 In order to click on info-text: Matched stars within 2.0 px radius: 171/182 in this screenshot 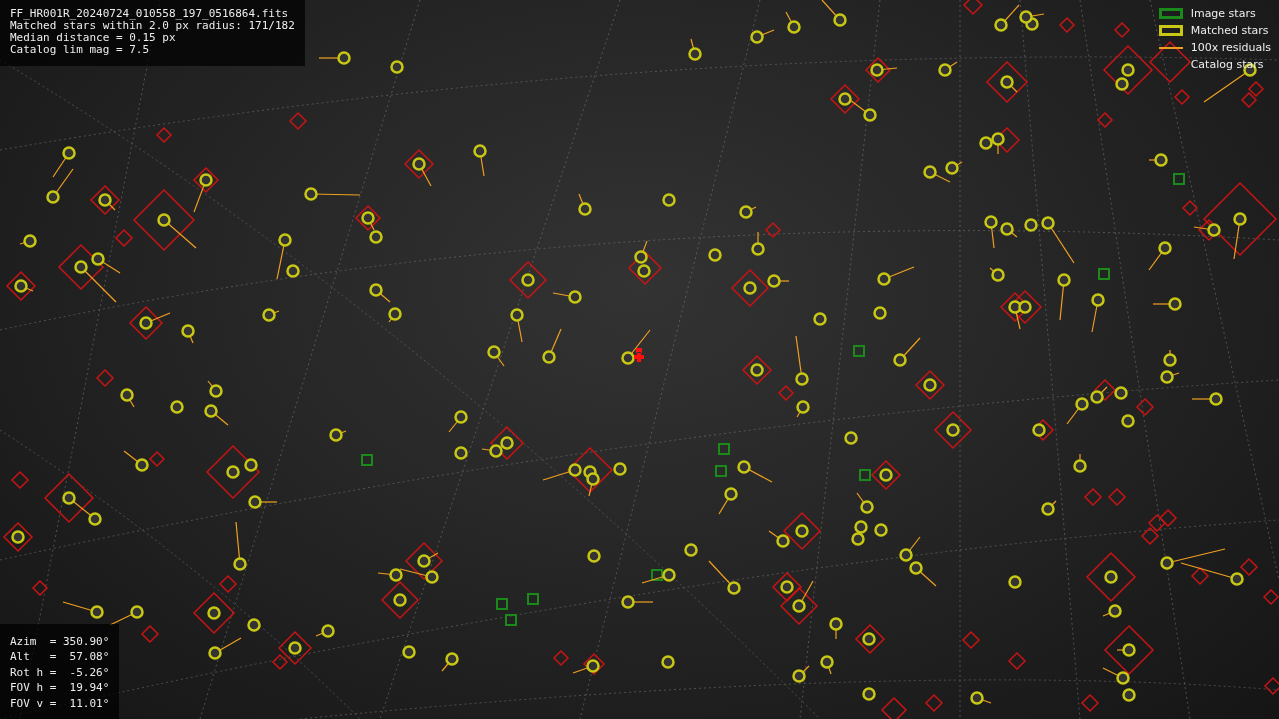, I will do `click(152, 26)`.